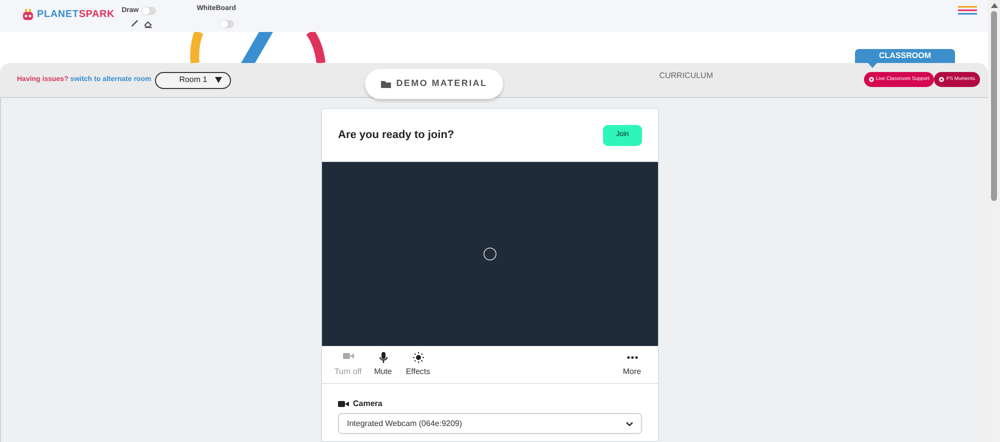 The width and height of the screenshot is (1000, 442). What do you see at coordinates (434, 84) in the screenshot?
I see `tab: DEMO MATERIAL` at bounding box center [434, 84].